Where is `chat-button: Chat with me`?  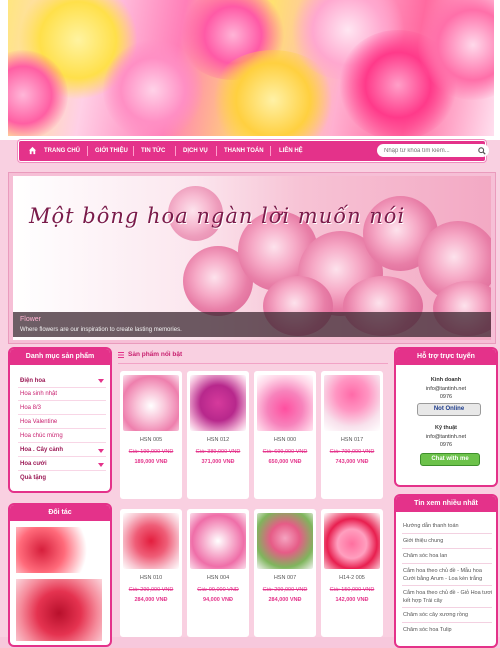
chat-button: Chat with me is located at coordinates (450, 459).